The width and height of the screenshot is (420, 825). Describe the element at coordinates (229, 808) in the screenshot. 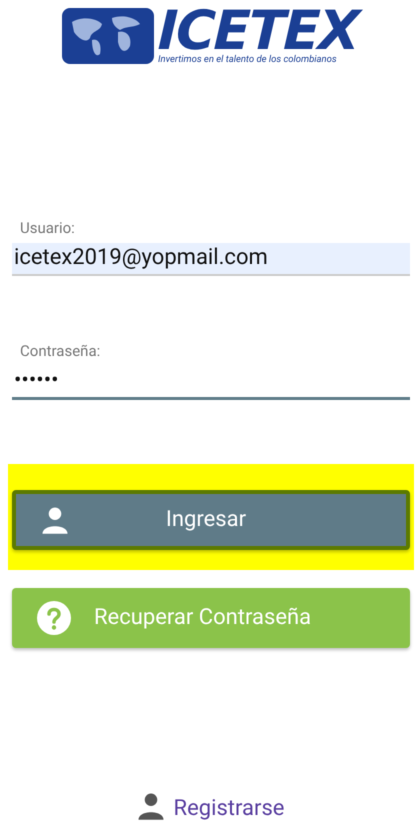

I see `register-link: Registrarse` at that location.